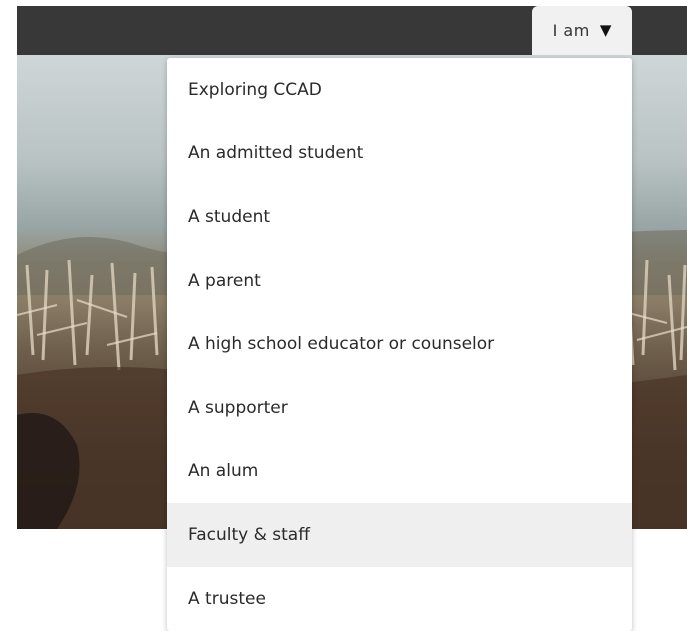 This screenshot has height=631, width=687. Describe the element at coordinates (399, 154) in the screenshot. I see `menu-item-admitted-student: An admitted student` at that location.